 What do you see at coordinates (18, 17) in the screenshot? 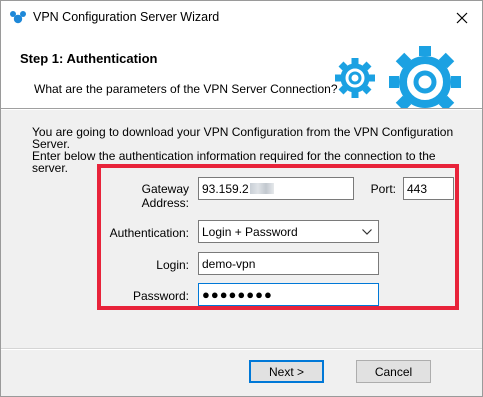
I see `app-logo-icon` at bounding box center [18, 17].